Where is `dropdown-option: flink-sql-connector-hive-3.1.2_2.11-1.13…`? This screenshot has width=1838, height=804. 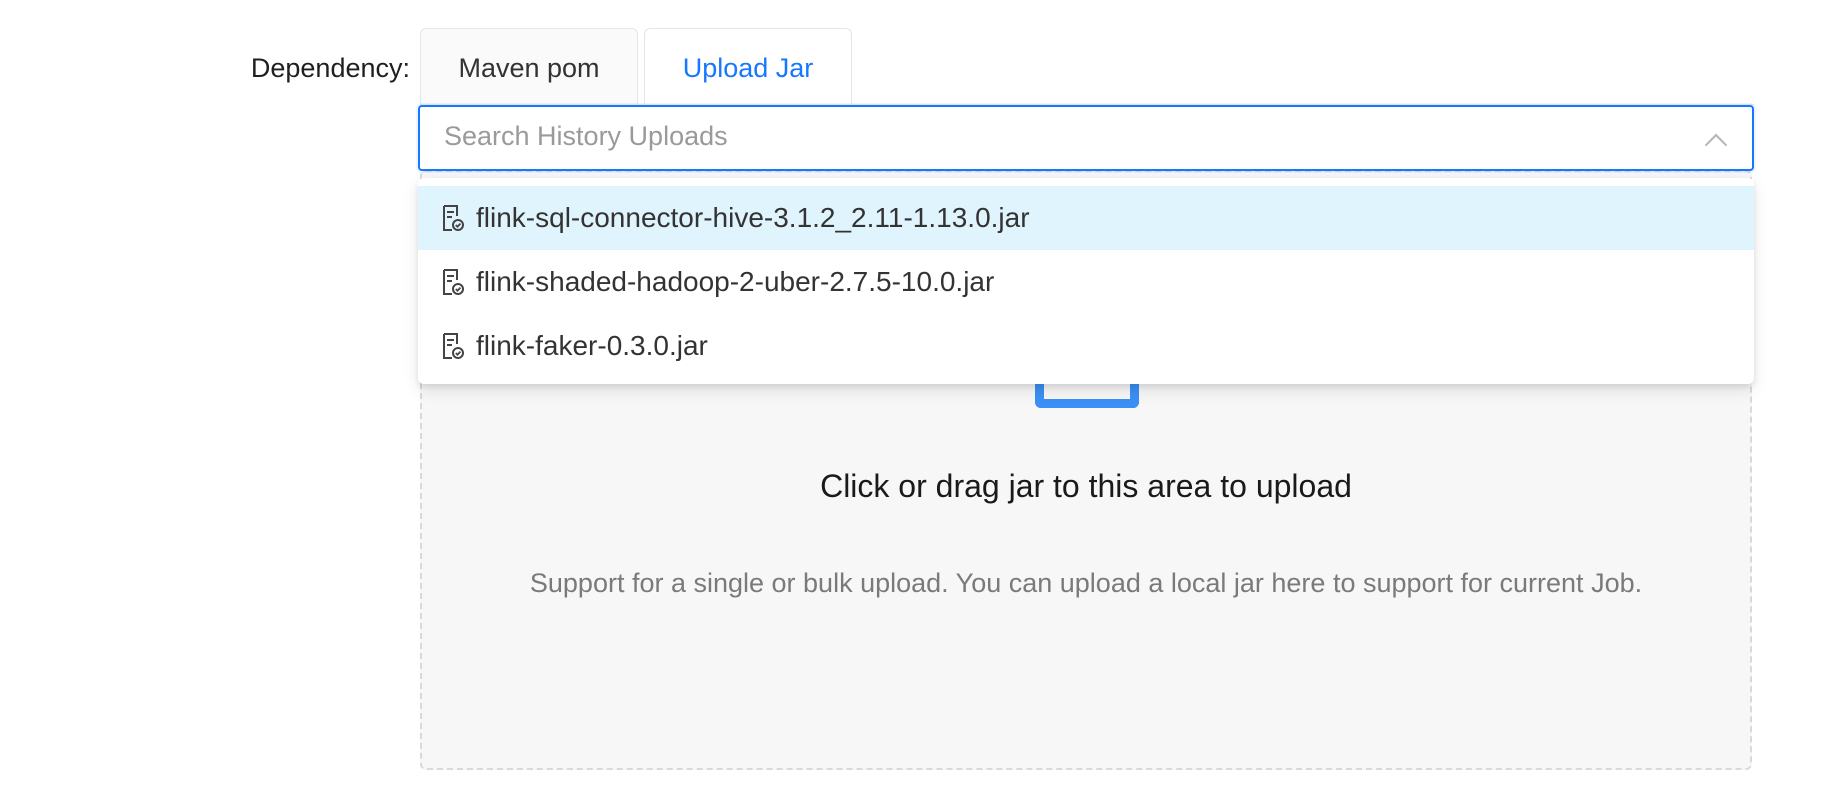 dropdown-option: flink-sql-connector-hive-3.1.2_2.11-1.13… is located at coordinates (1086, 218).